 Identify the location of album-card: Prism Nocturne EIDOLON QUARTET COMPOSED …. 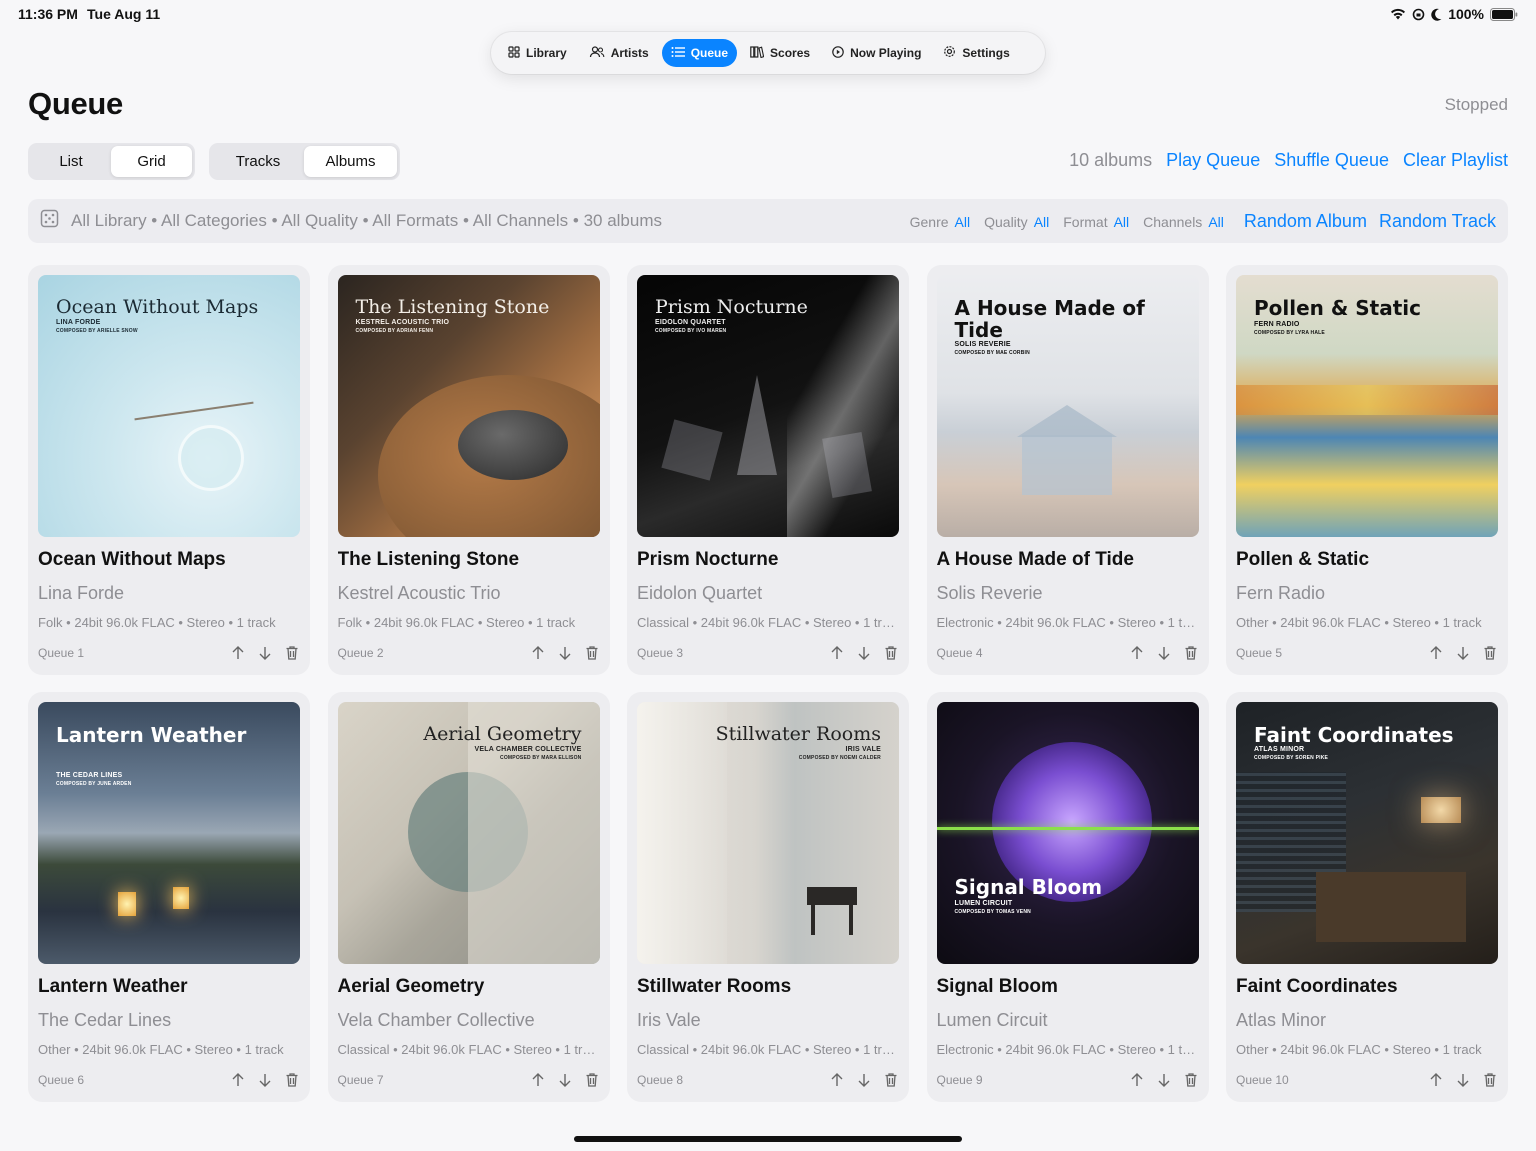
(768, 470).